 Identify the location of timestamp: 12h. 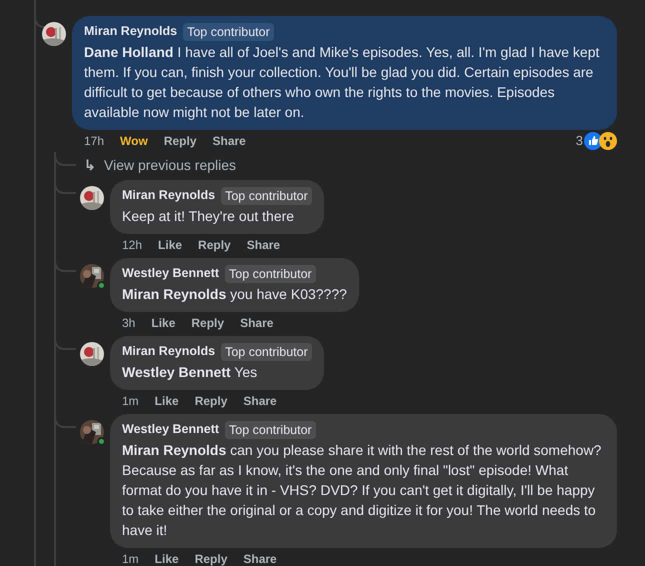
(132, 245).